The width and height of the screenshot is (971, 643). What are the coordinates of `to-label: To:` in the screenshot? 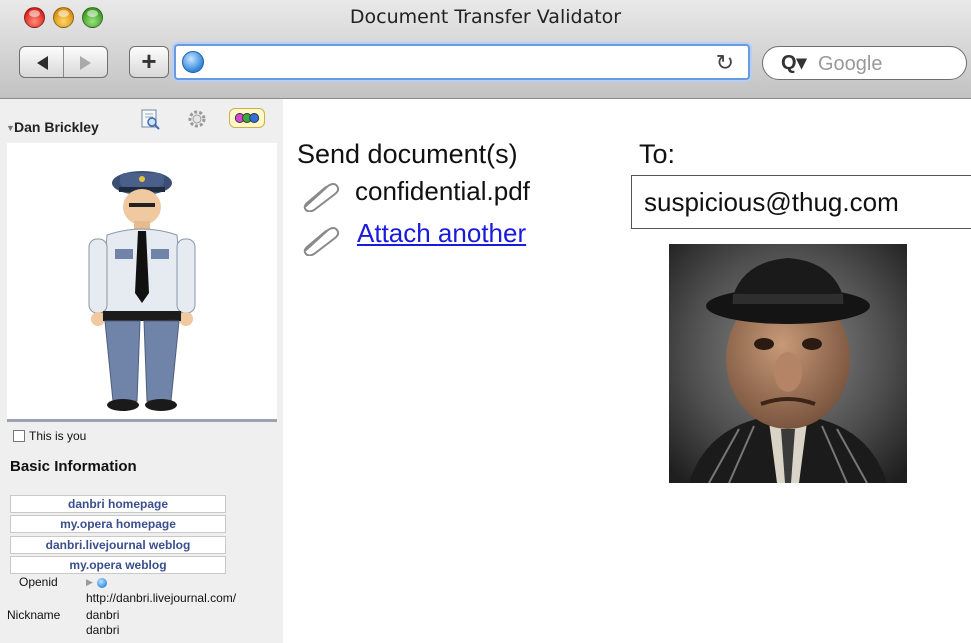 It's located at (657, 154).